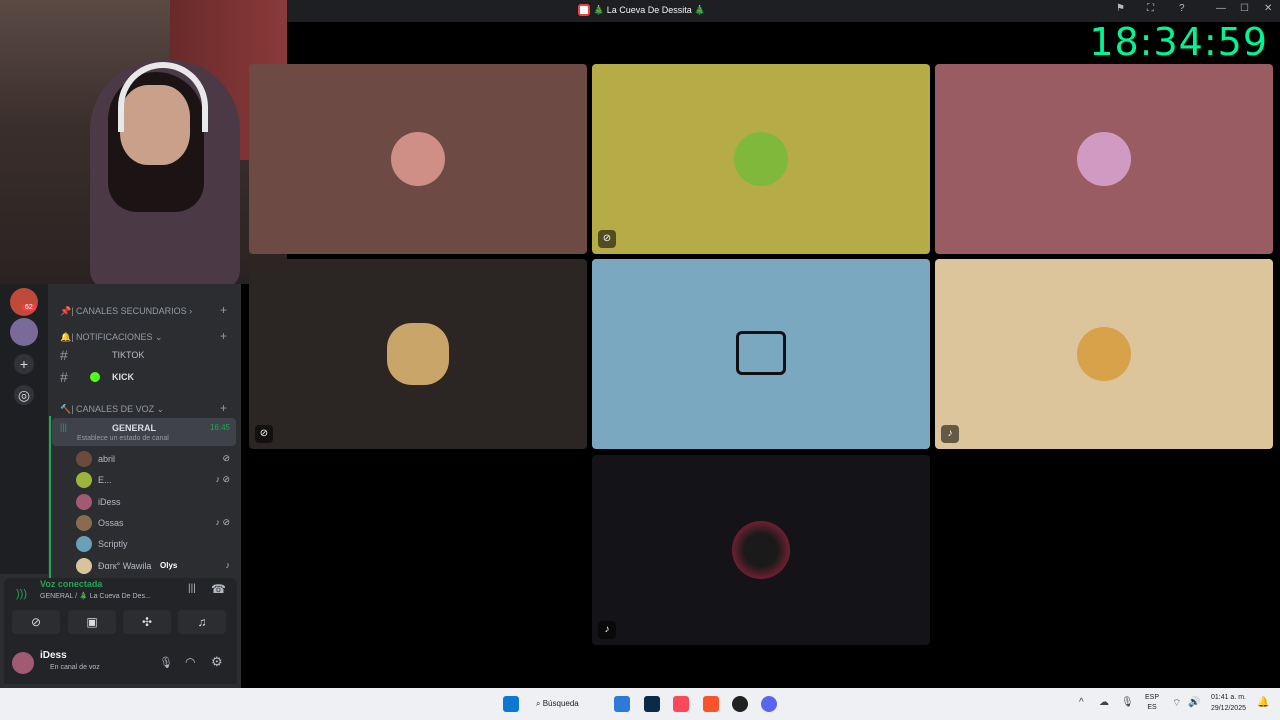 The width and height of the screenshot is (1280, 720). Describe the element at coordinates (126, 311) in the screenshot. I see `category-canales-secundarios: 📌| CANALES SECUNDARIOS ›` at that location.